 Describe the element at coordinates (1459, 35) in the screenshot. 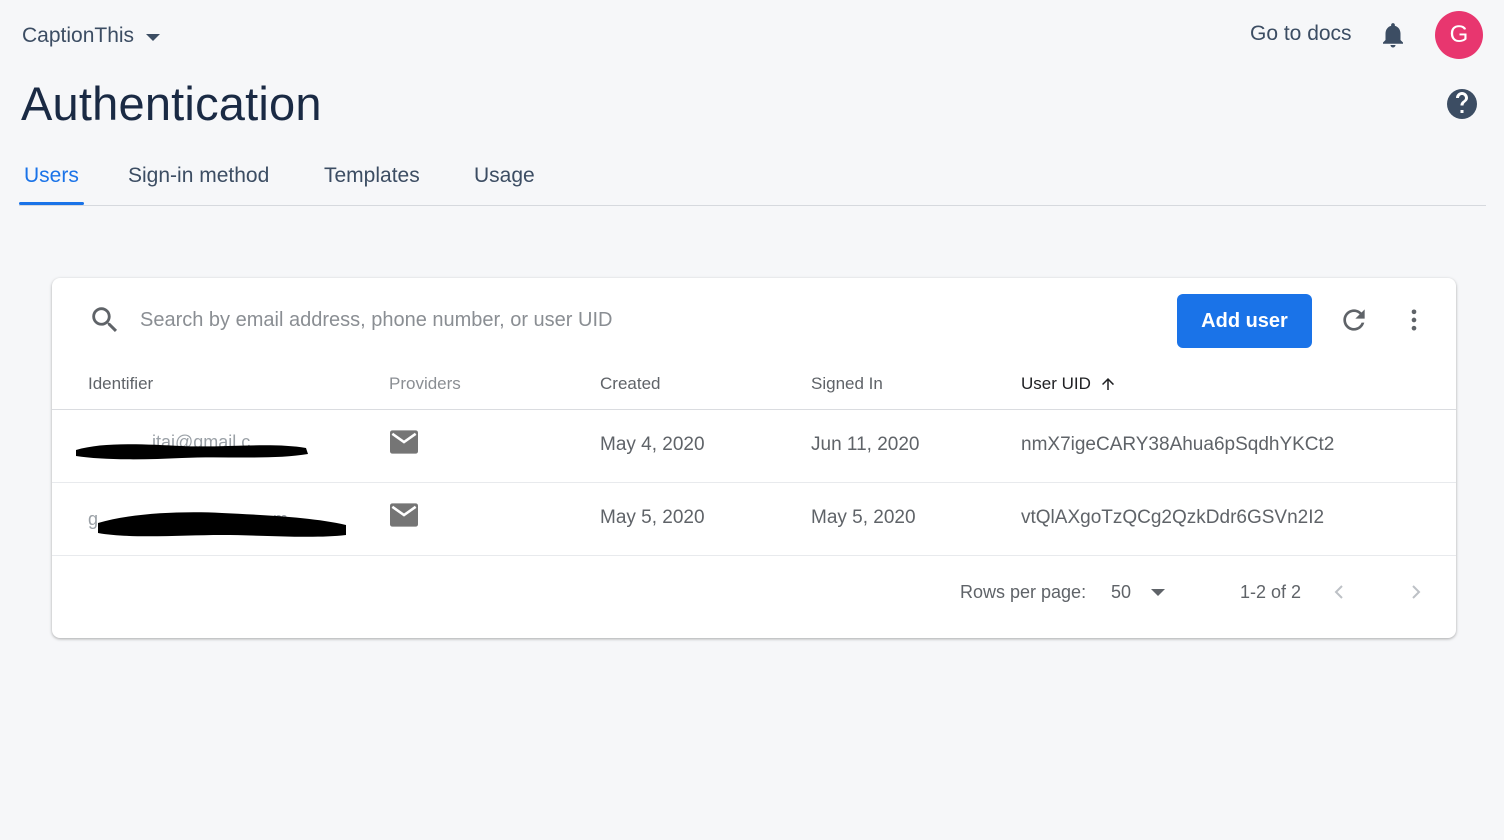

I see `avatar: G` at that location.